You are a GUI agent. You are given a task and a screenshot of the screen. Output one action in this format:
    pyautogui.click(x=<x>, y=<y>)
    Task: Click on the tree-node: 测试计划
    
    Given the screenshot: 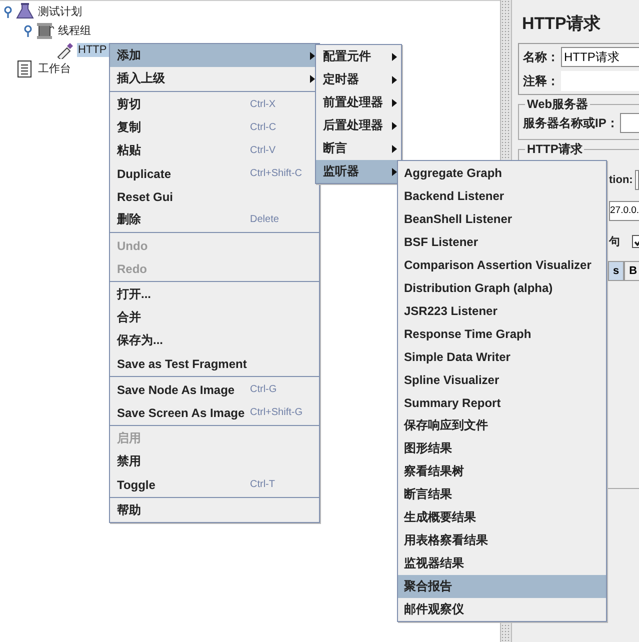 What is the action you would take?
    pyautogui.click(x=61, y=11)
    